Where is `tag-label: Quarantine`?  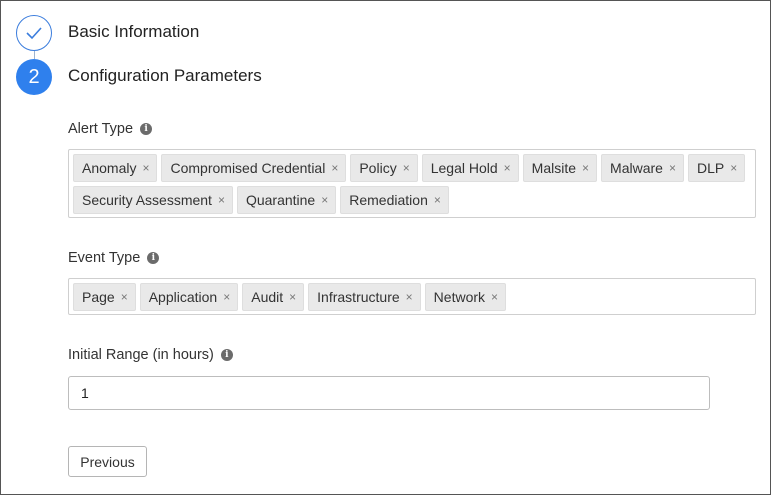 tag-label: Quarantine is located at coordinates (280, 200).